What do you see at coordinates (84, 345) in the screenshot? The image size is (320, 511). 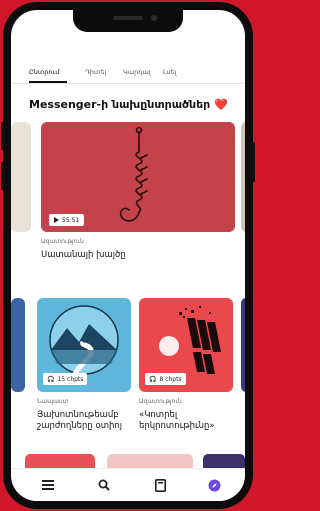 I see `audio-card: 🎧 15 chpts` at bounding box center [84, 345].